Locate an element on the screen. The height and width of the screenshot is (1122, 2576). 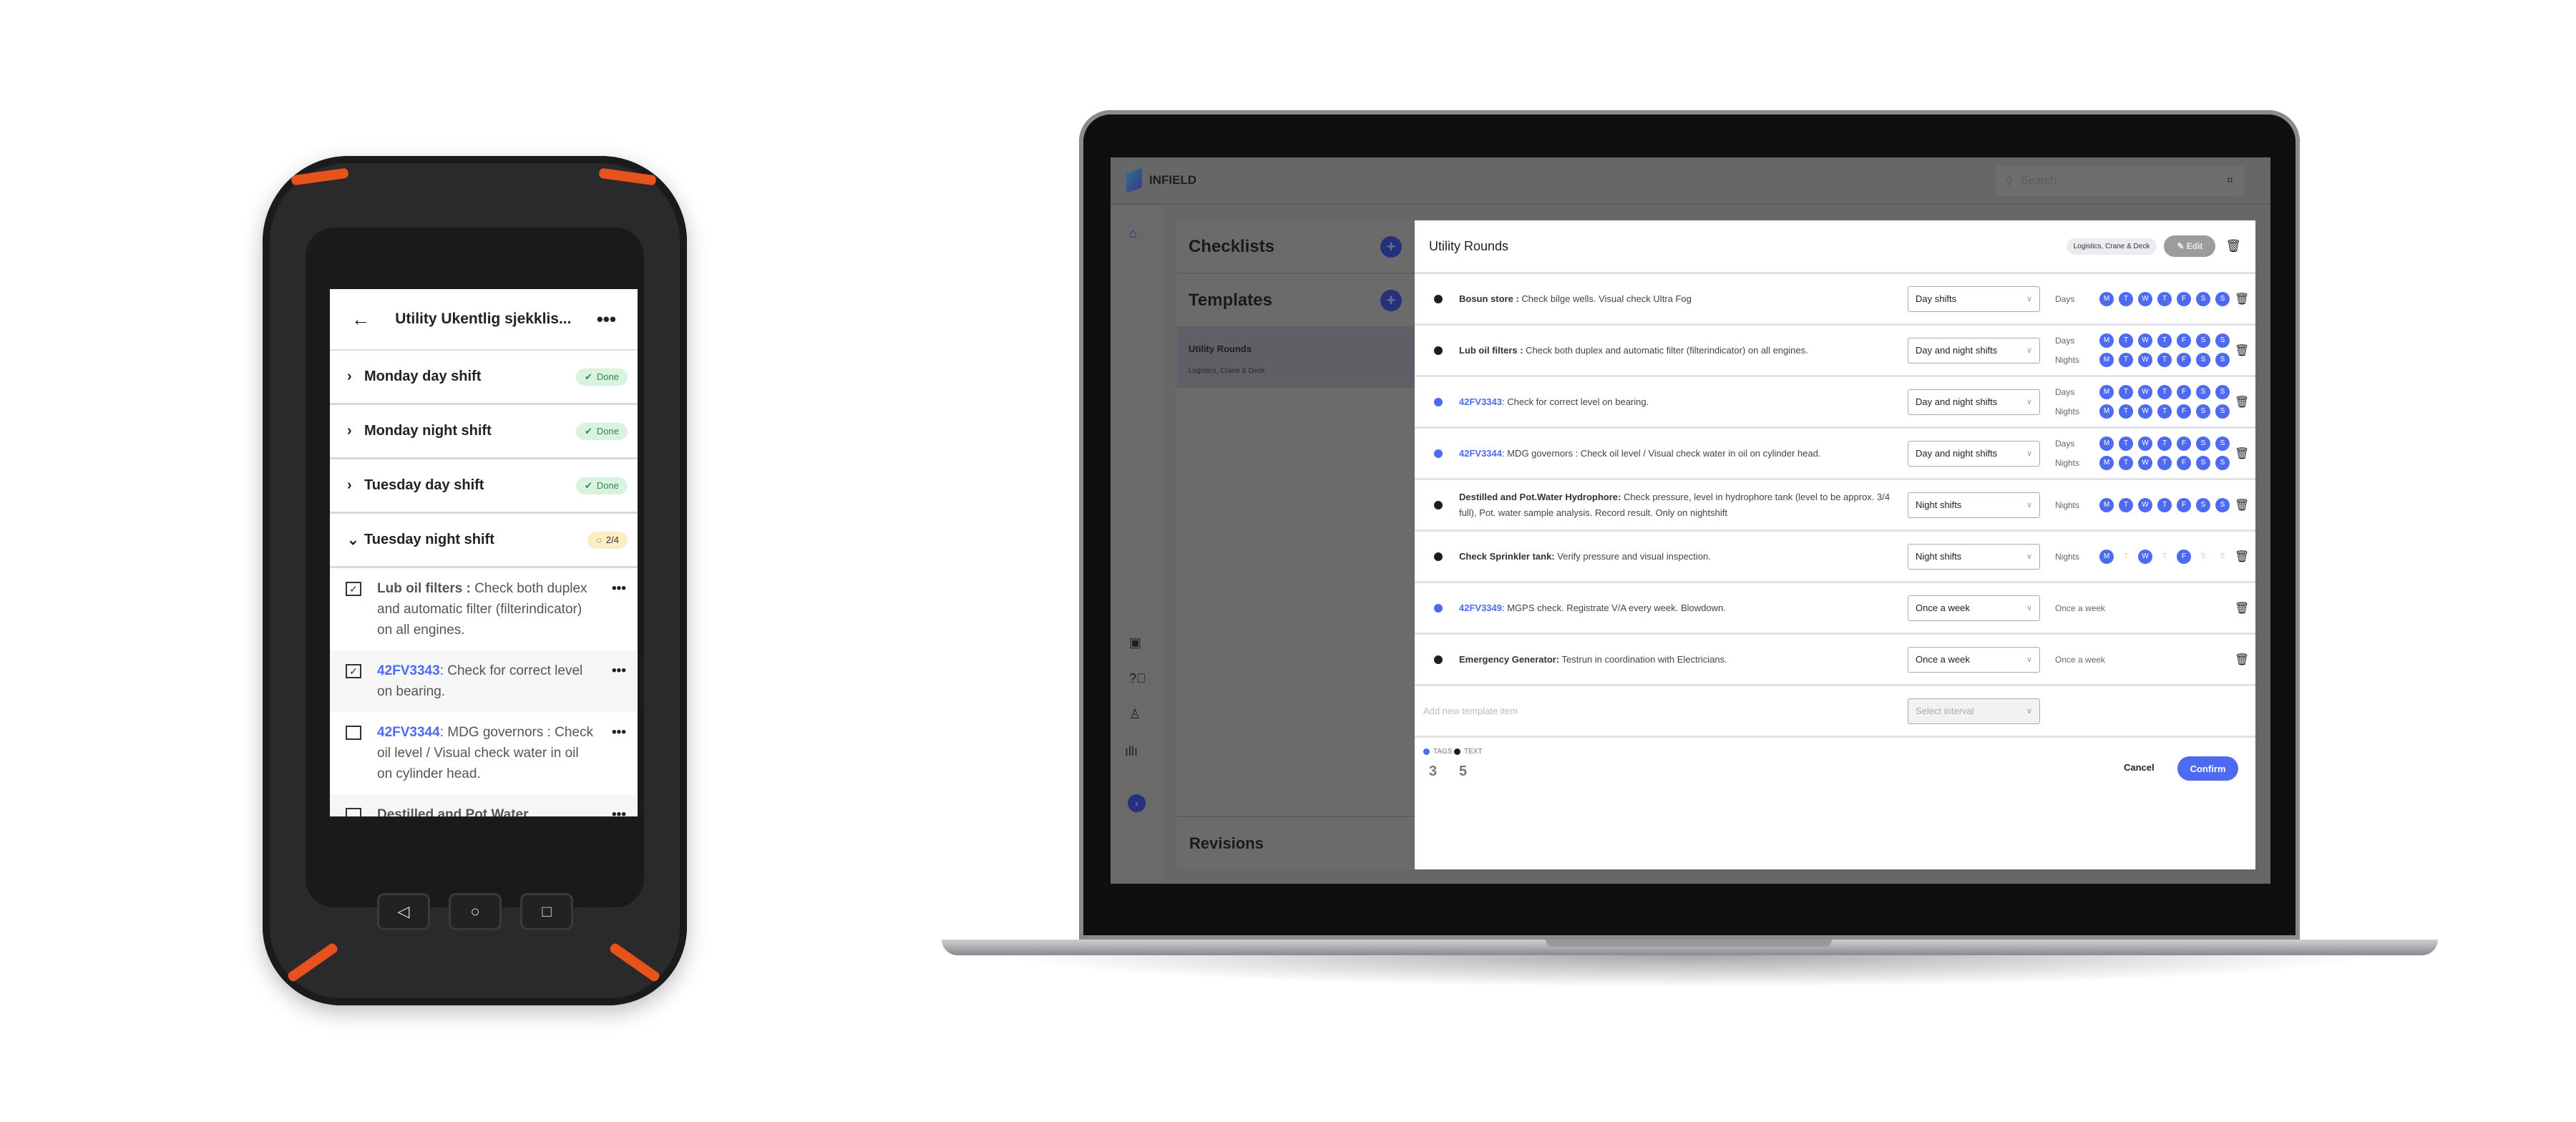
home-nav-button: ○ is located at coordinates (475, 911).